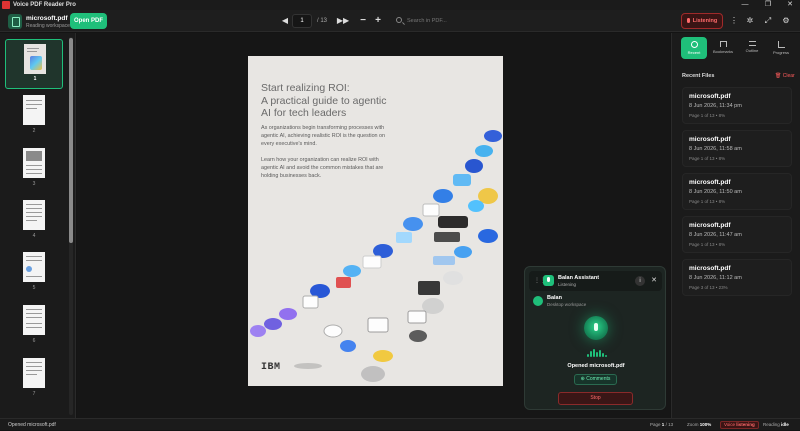  What do you see at coordinates (654, 281) in the screenshot?
I see `close-icon: ✕` at bounding box center [654, 281].